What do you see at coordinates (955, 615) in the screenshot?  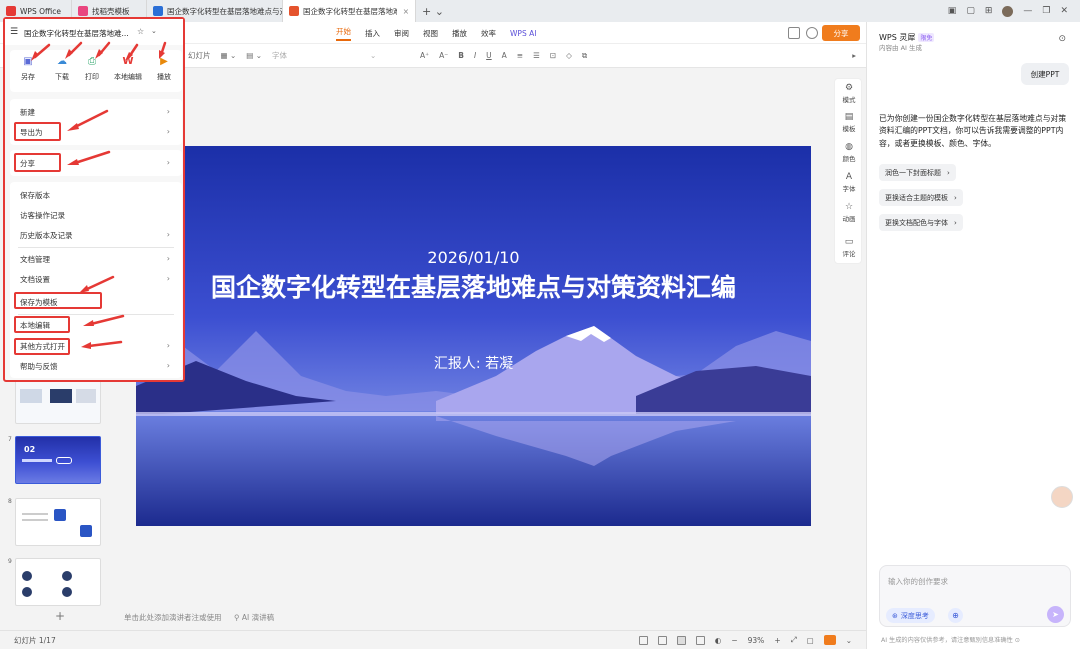 I see `web-search-icon: ⊕` at bounding box center [955, 615].